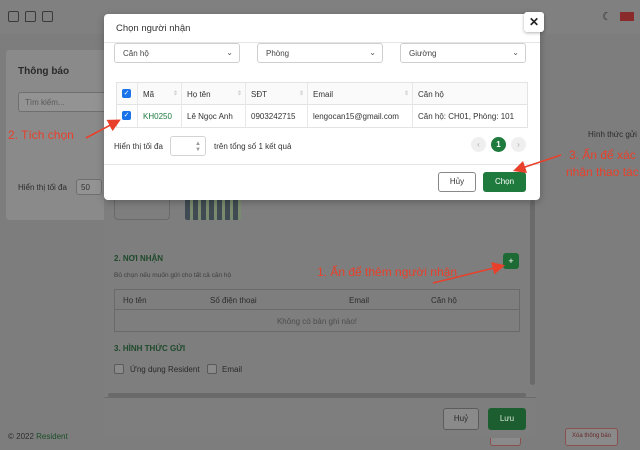  What do you see at coordinates (103, 129) in the screenshot?
I see `arrow-step2` at bounding box center [103, 129].